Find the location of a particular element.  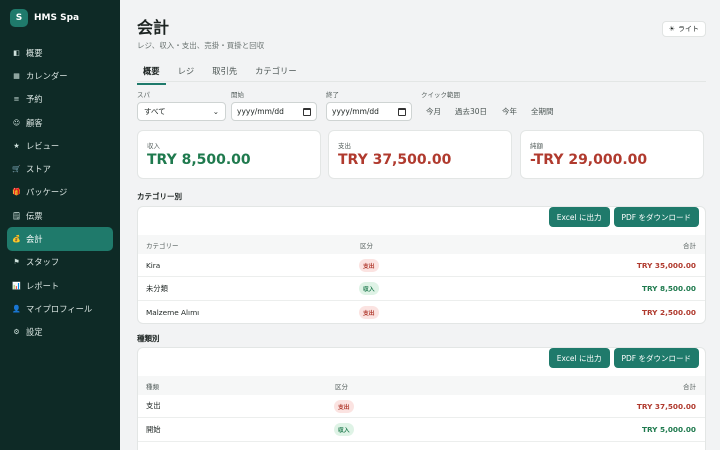

list-icon: ≡ is located at coordinates (16, 99).